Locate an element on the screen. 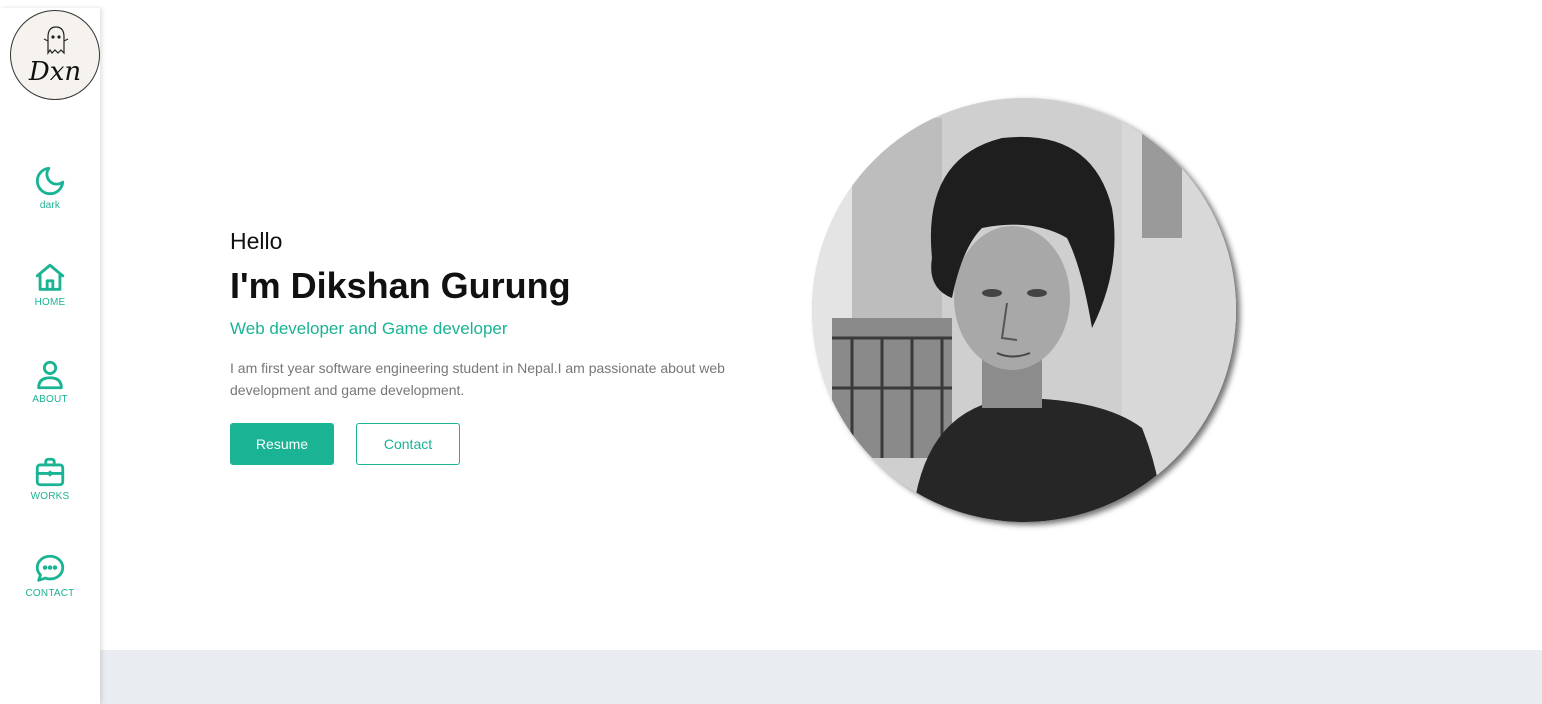  nav-label-home: HOME is located at coordinates (50, 302).